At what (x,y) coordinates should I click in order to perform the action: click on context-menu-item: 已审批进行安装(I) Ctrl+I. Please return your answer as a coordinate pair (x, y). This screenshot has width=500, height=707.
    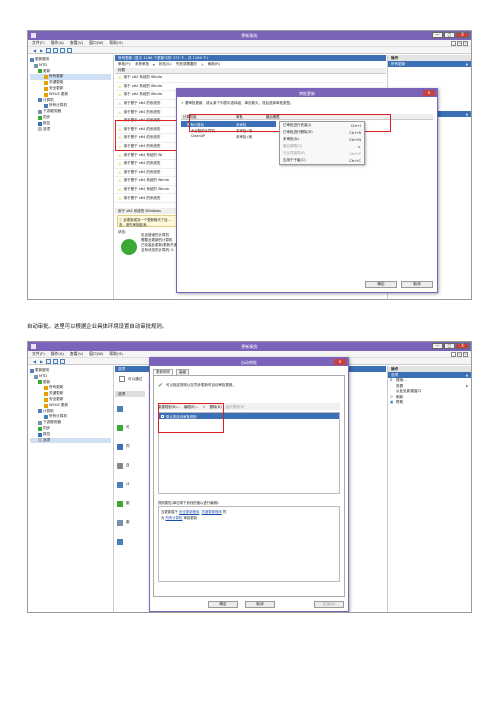
    Looking at the image, I should click on (322, 125).